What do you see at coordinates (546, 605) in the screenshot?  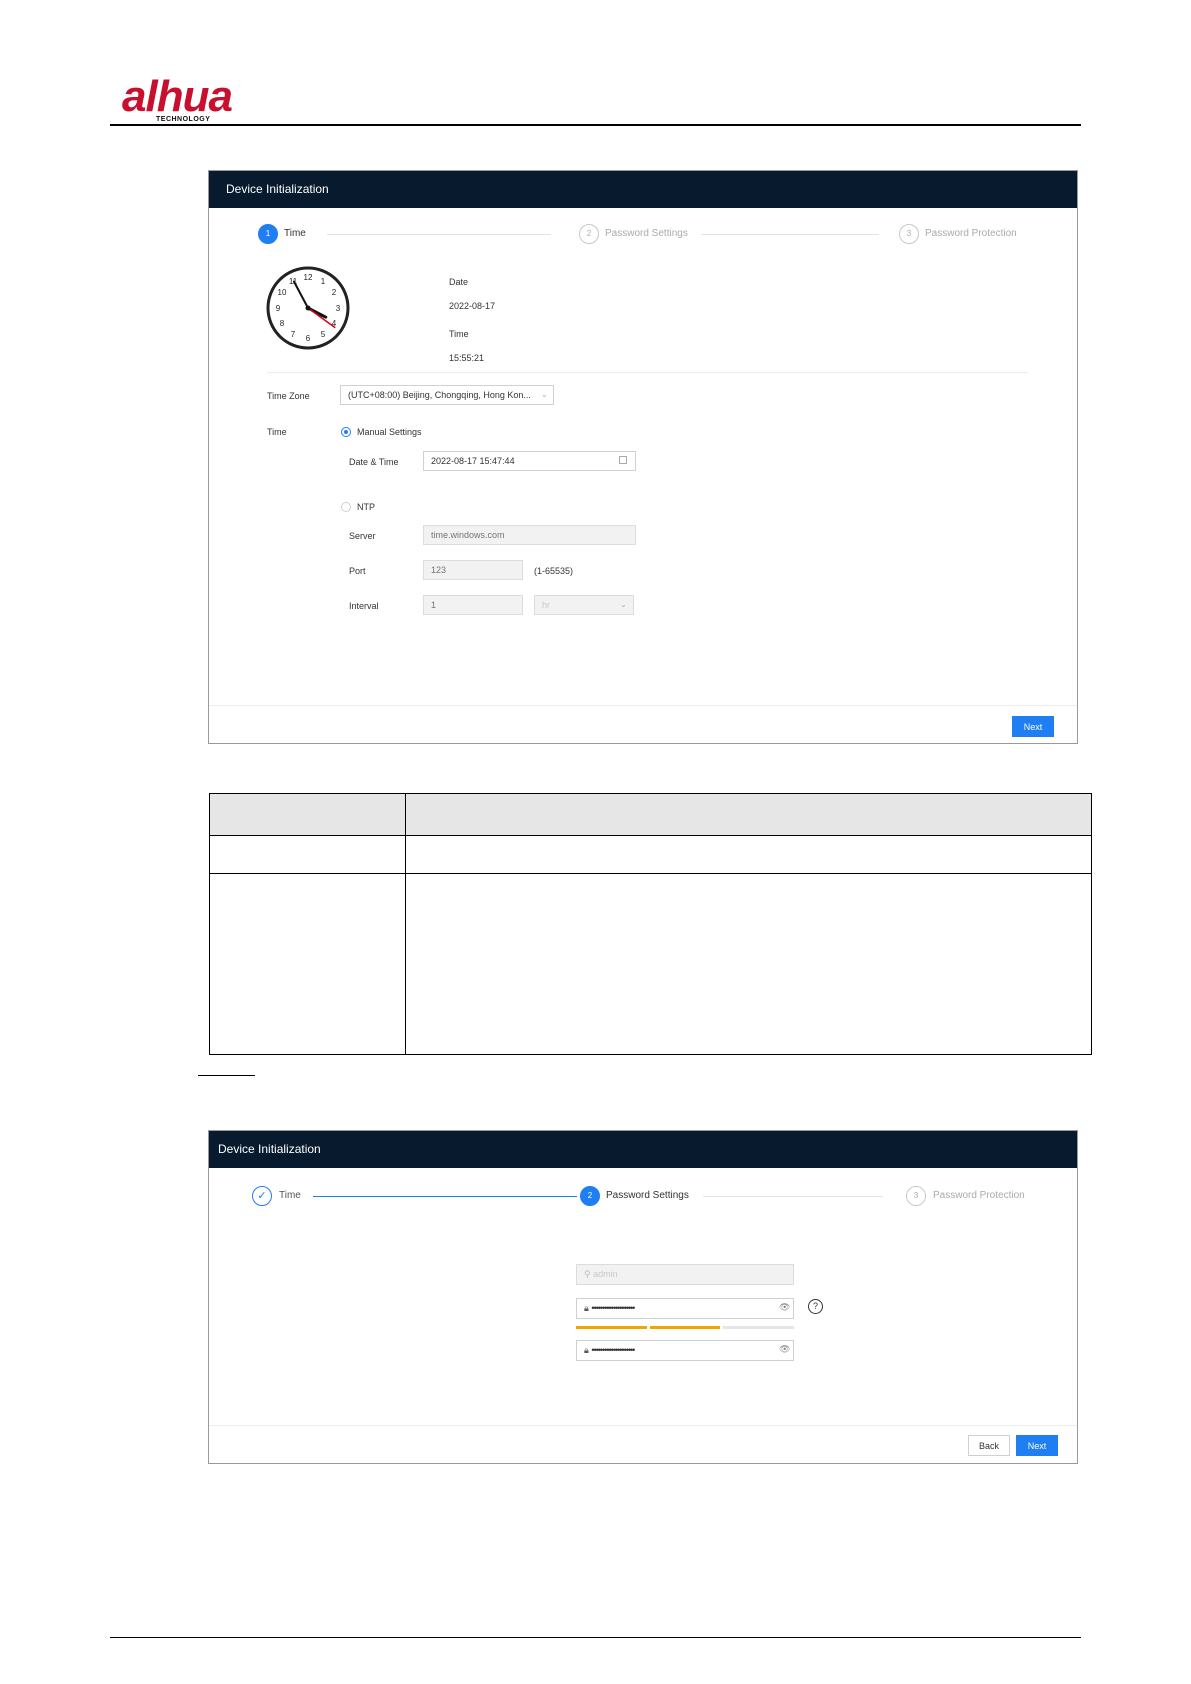 I see `interval-unit-value: hr` at bounding box center [546, 605].